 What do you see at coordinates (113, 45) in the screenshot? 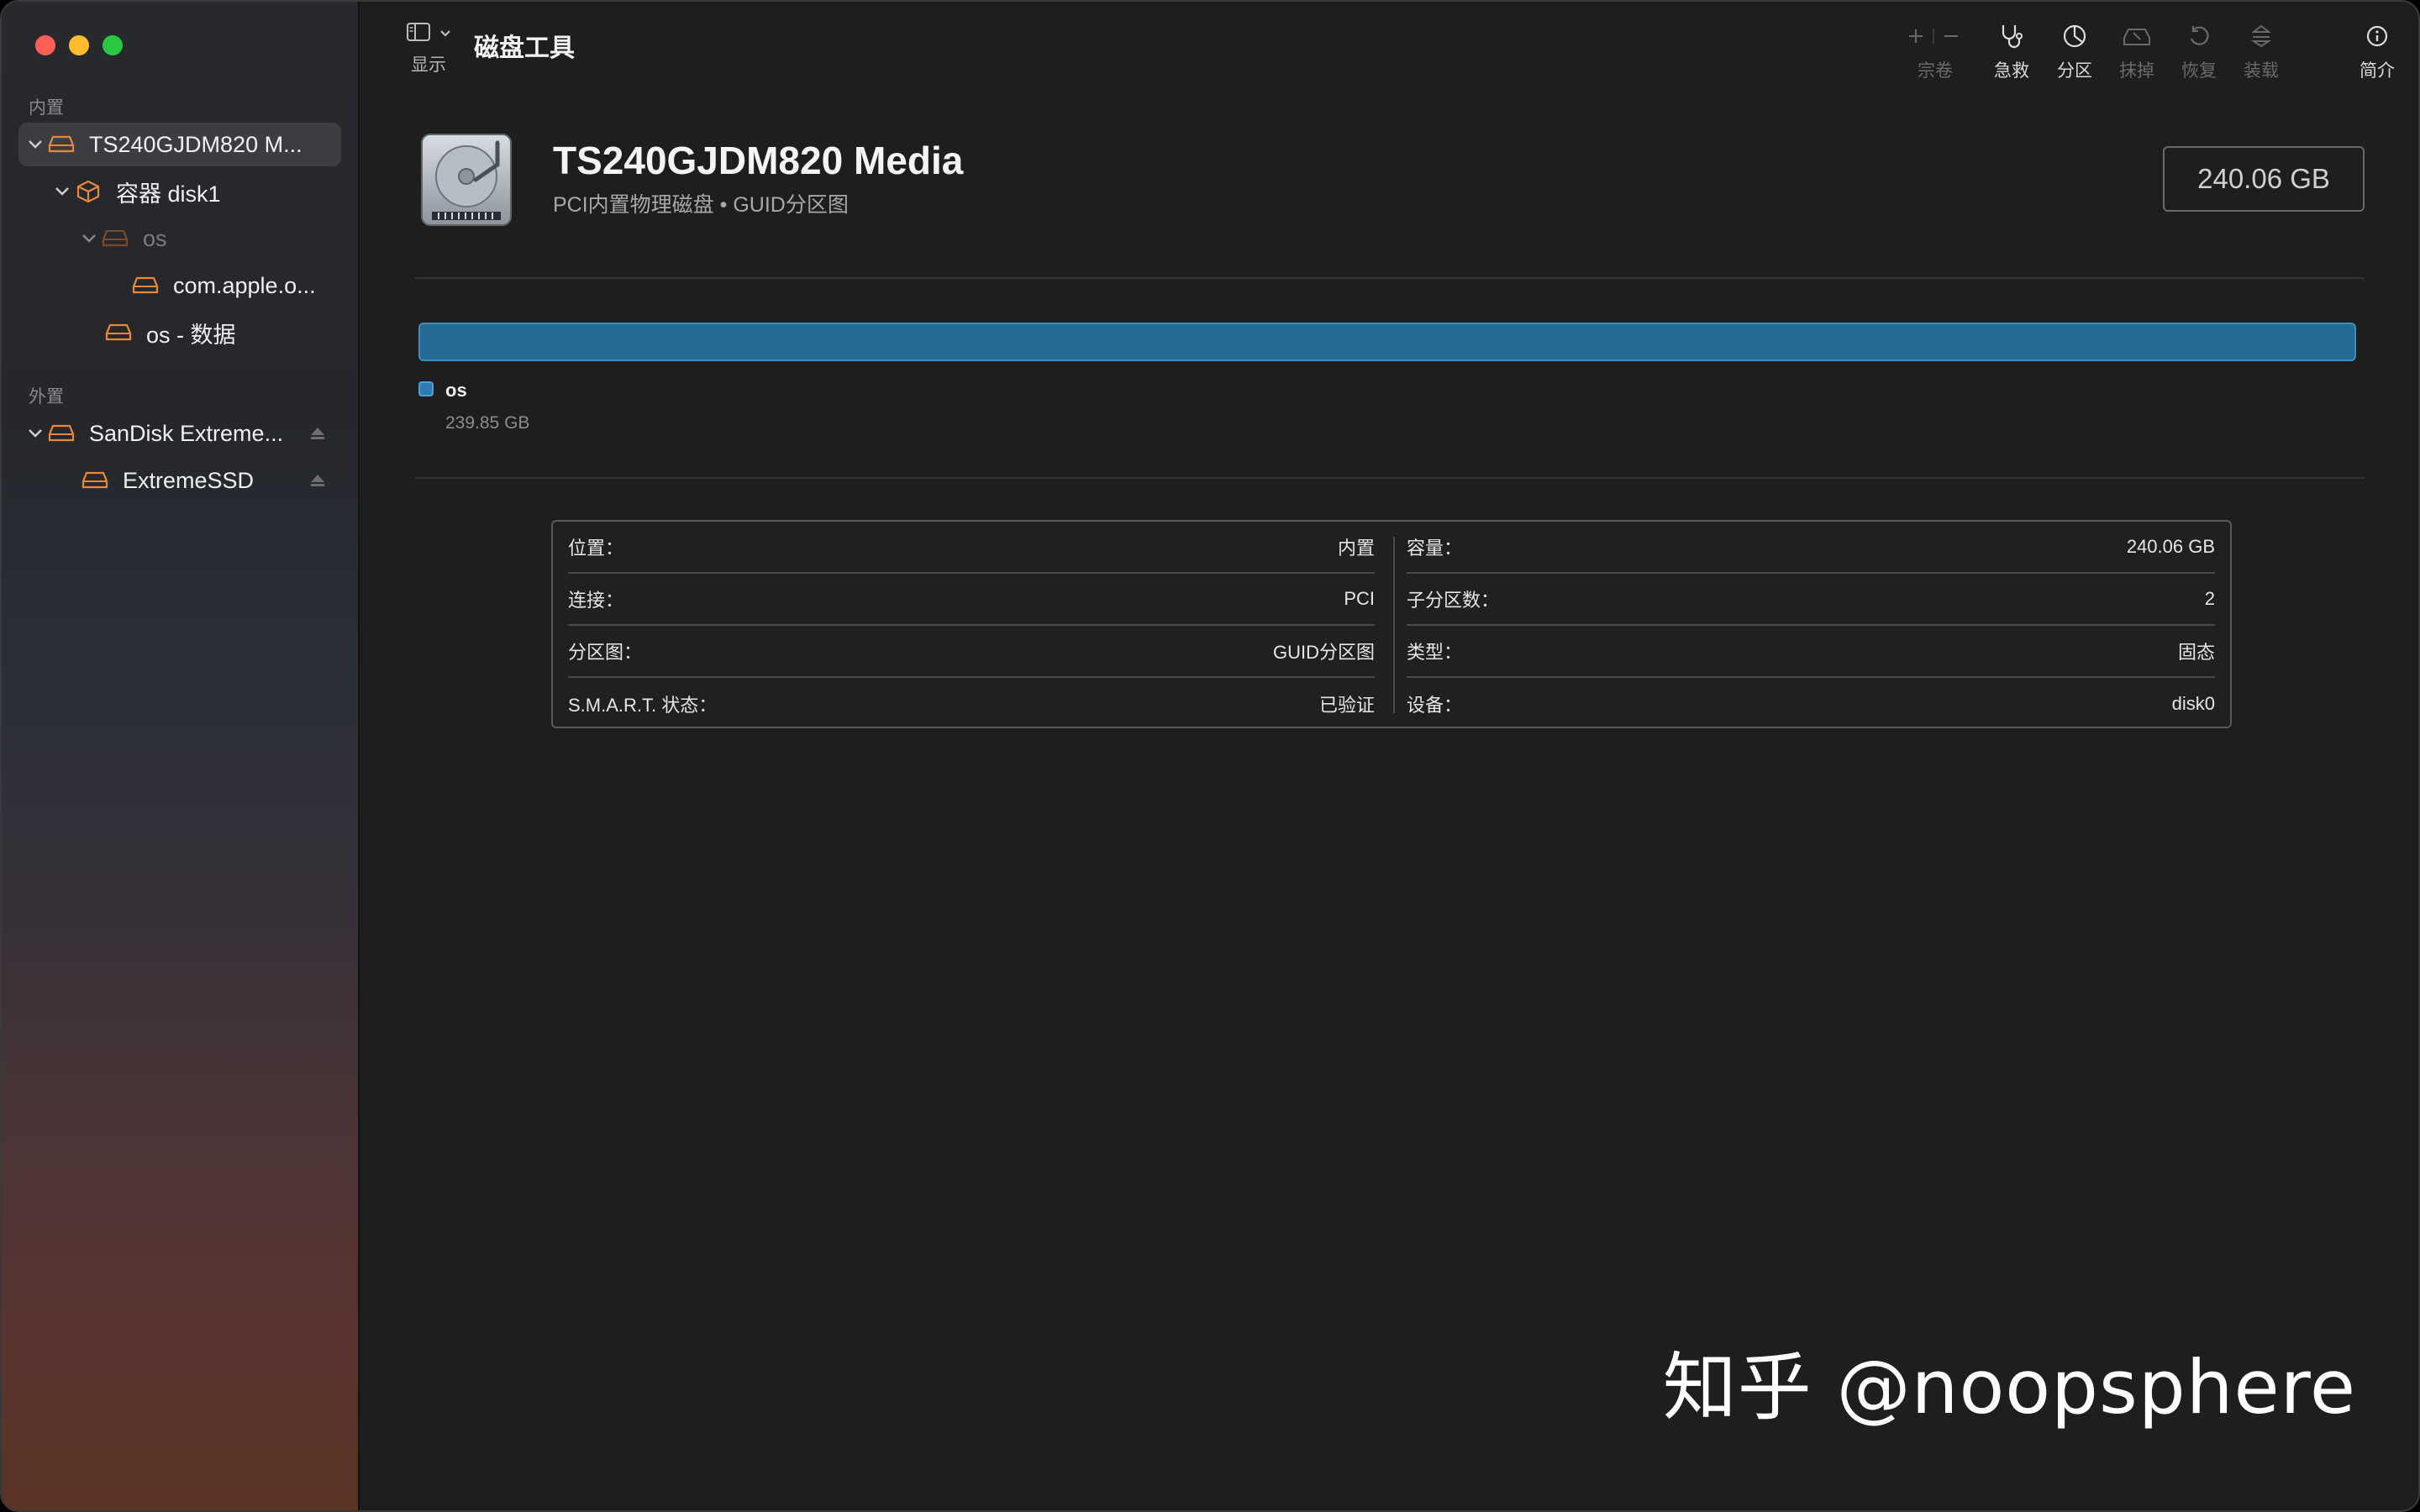
I see `zoom-button` at bounding box center [113, 45].